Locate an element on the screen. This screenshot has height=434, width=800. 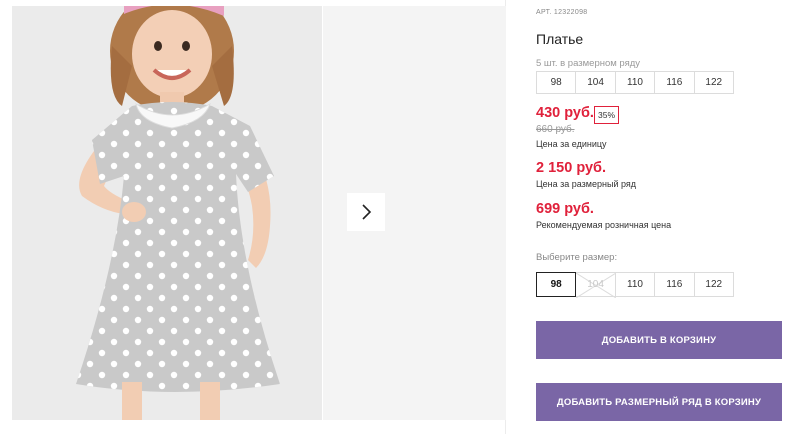
series-price: 2 150 руб. is located at coordinates (571, 168).